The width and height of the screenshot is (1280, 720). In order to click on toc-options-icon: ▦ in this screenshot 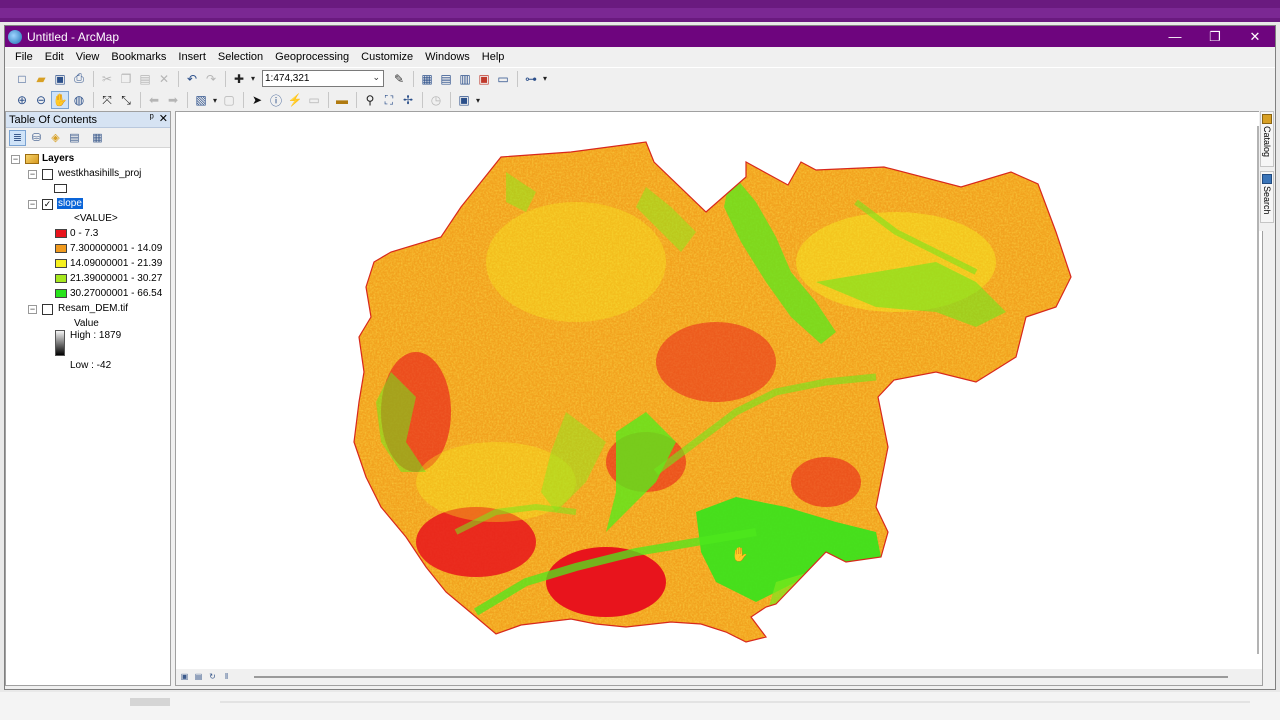, I will do `click(97, 138)`.